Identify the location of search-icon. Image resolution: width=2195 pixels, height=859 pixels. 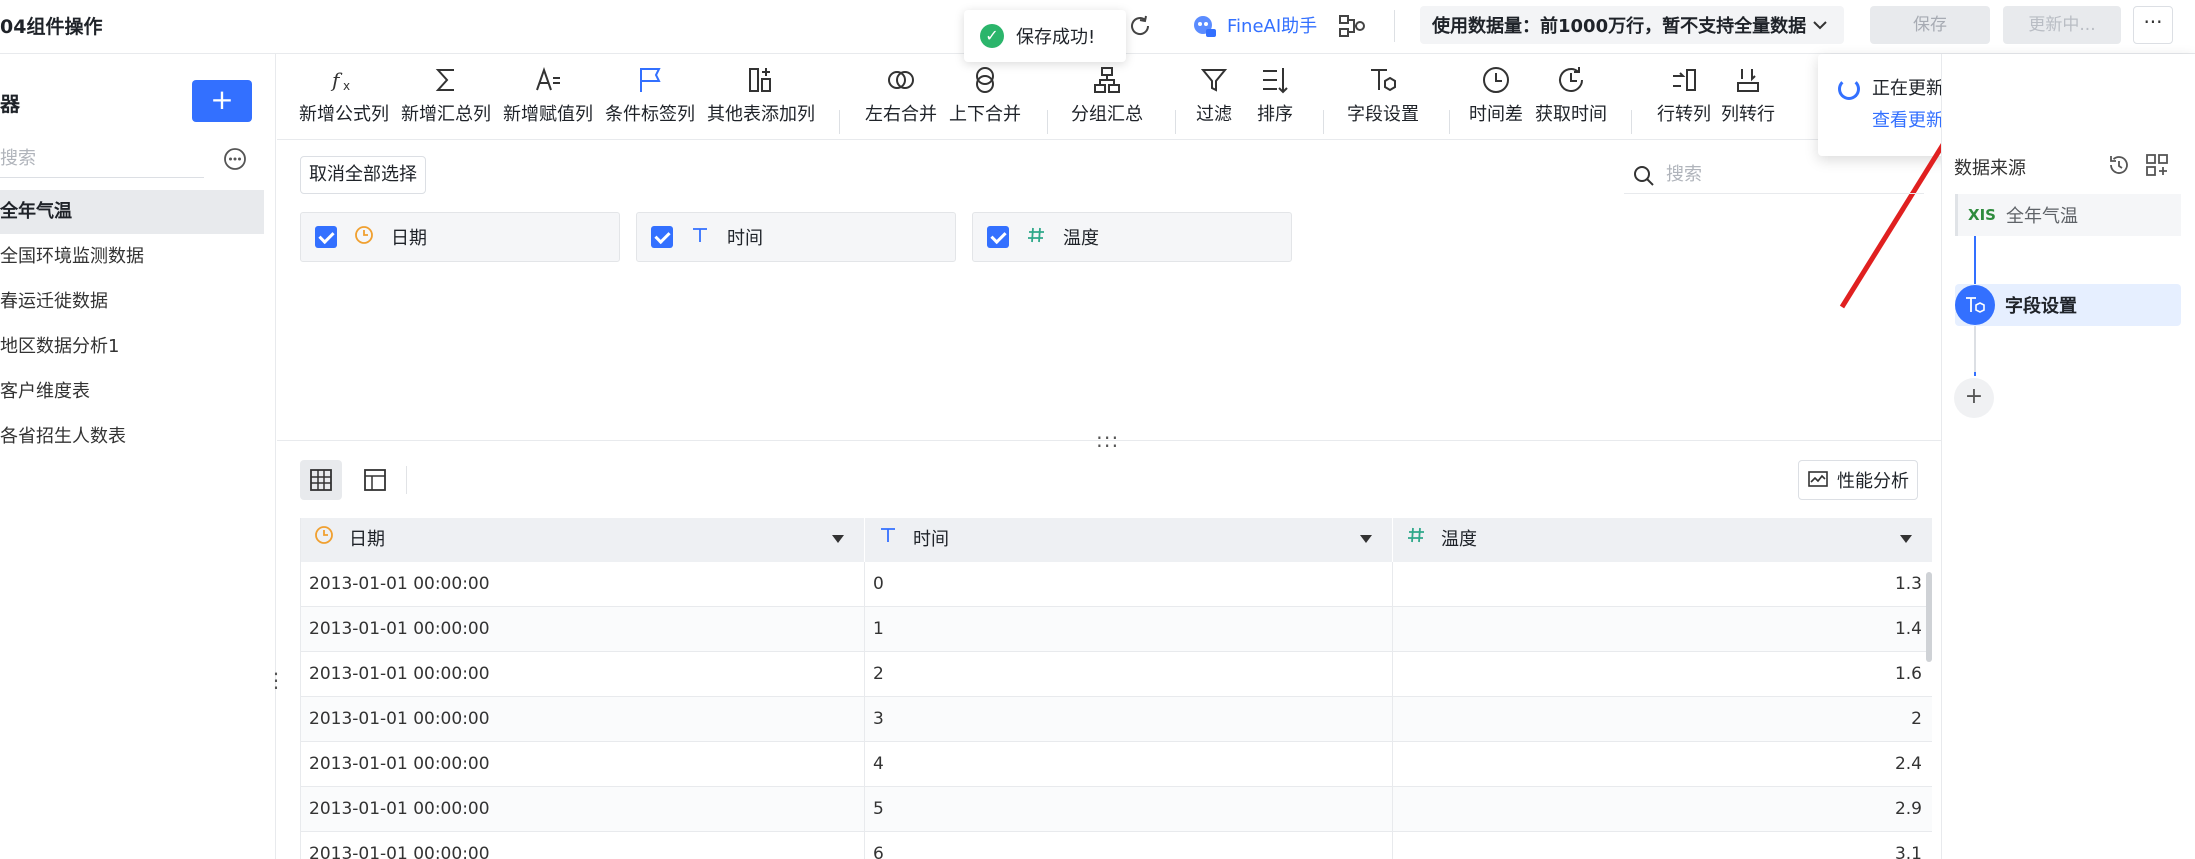
(1644, 176).